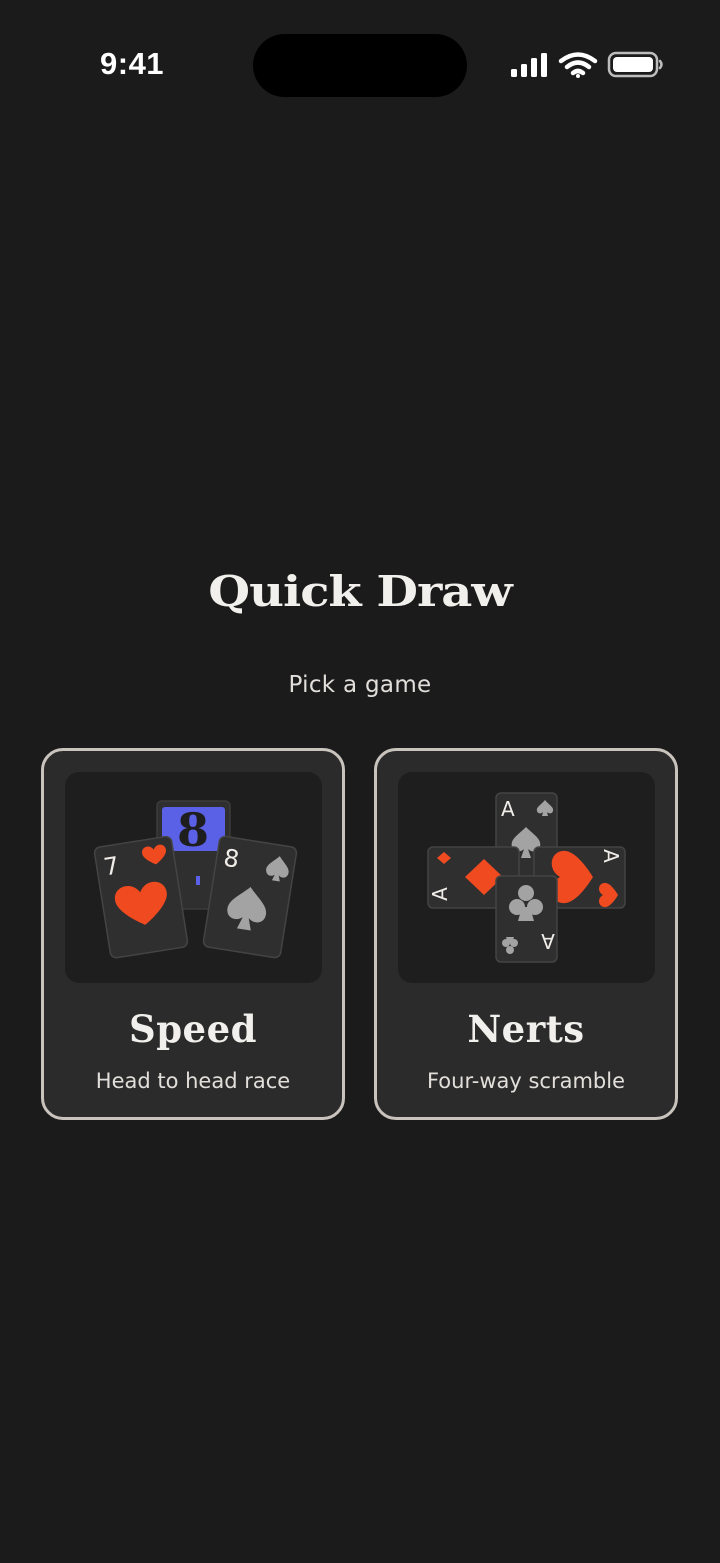  What do you see at coordinates (193, 1029) in the screenshot?
I see `speed-game-title: Speed` at bounding box center [193, 1029].